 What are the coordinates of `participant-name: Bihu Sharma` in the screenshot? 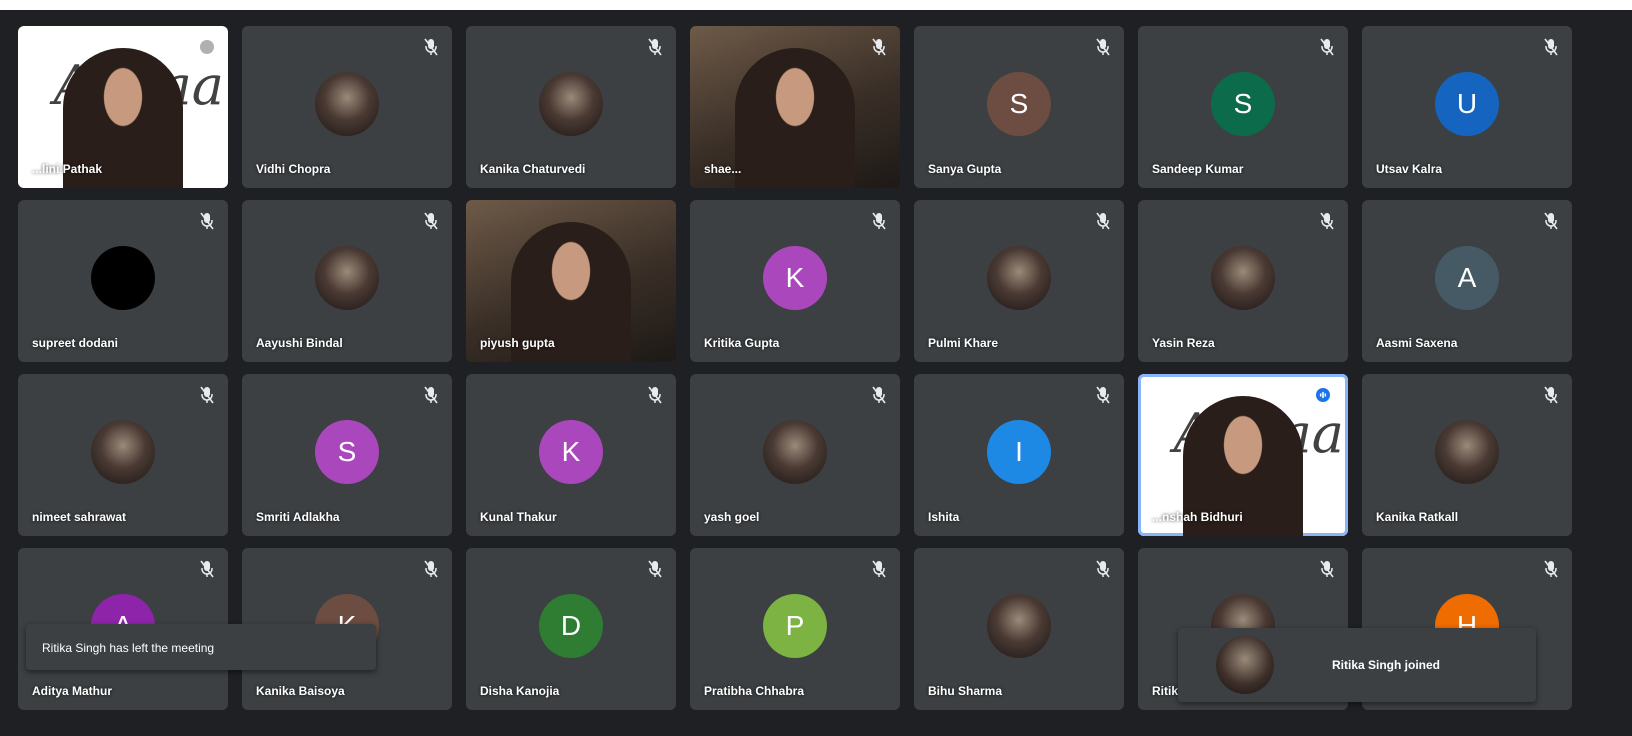 It's located at (965, 691).